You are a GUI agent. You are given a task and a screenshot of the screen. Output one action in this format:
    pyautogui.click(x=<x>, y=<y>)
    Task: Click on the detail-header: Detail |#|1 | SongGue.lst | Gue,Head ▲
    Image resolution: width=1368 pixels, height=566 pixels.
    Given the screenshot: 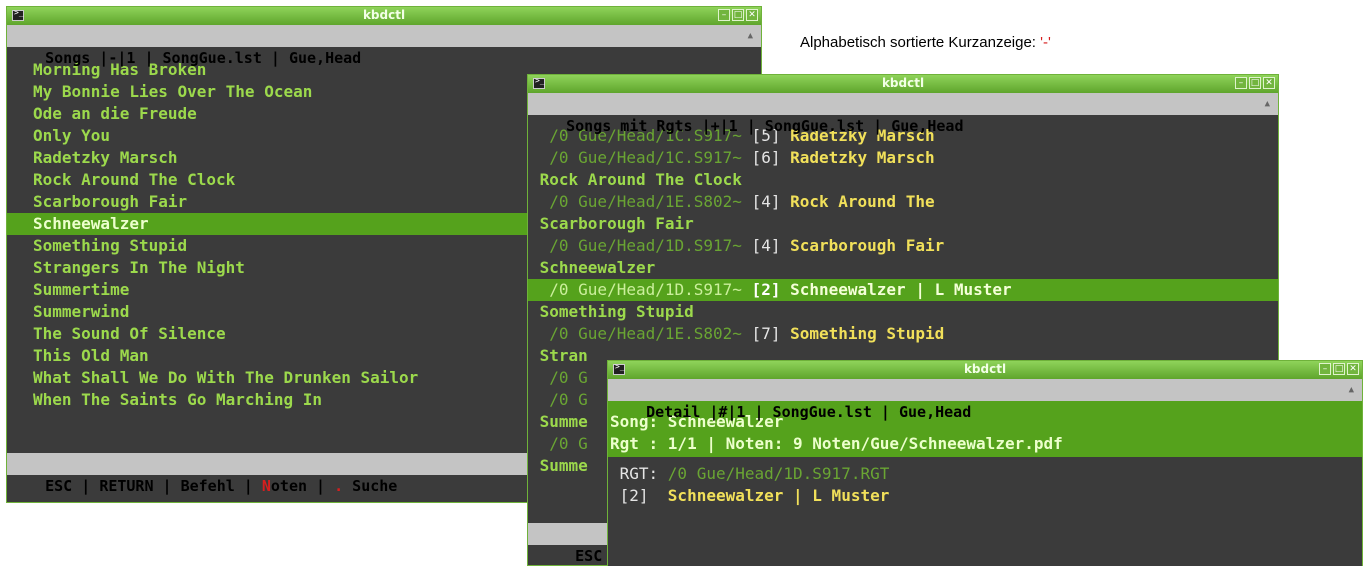 What is the action you would take?
    pyautogui.click(x=985, y=400)
    